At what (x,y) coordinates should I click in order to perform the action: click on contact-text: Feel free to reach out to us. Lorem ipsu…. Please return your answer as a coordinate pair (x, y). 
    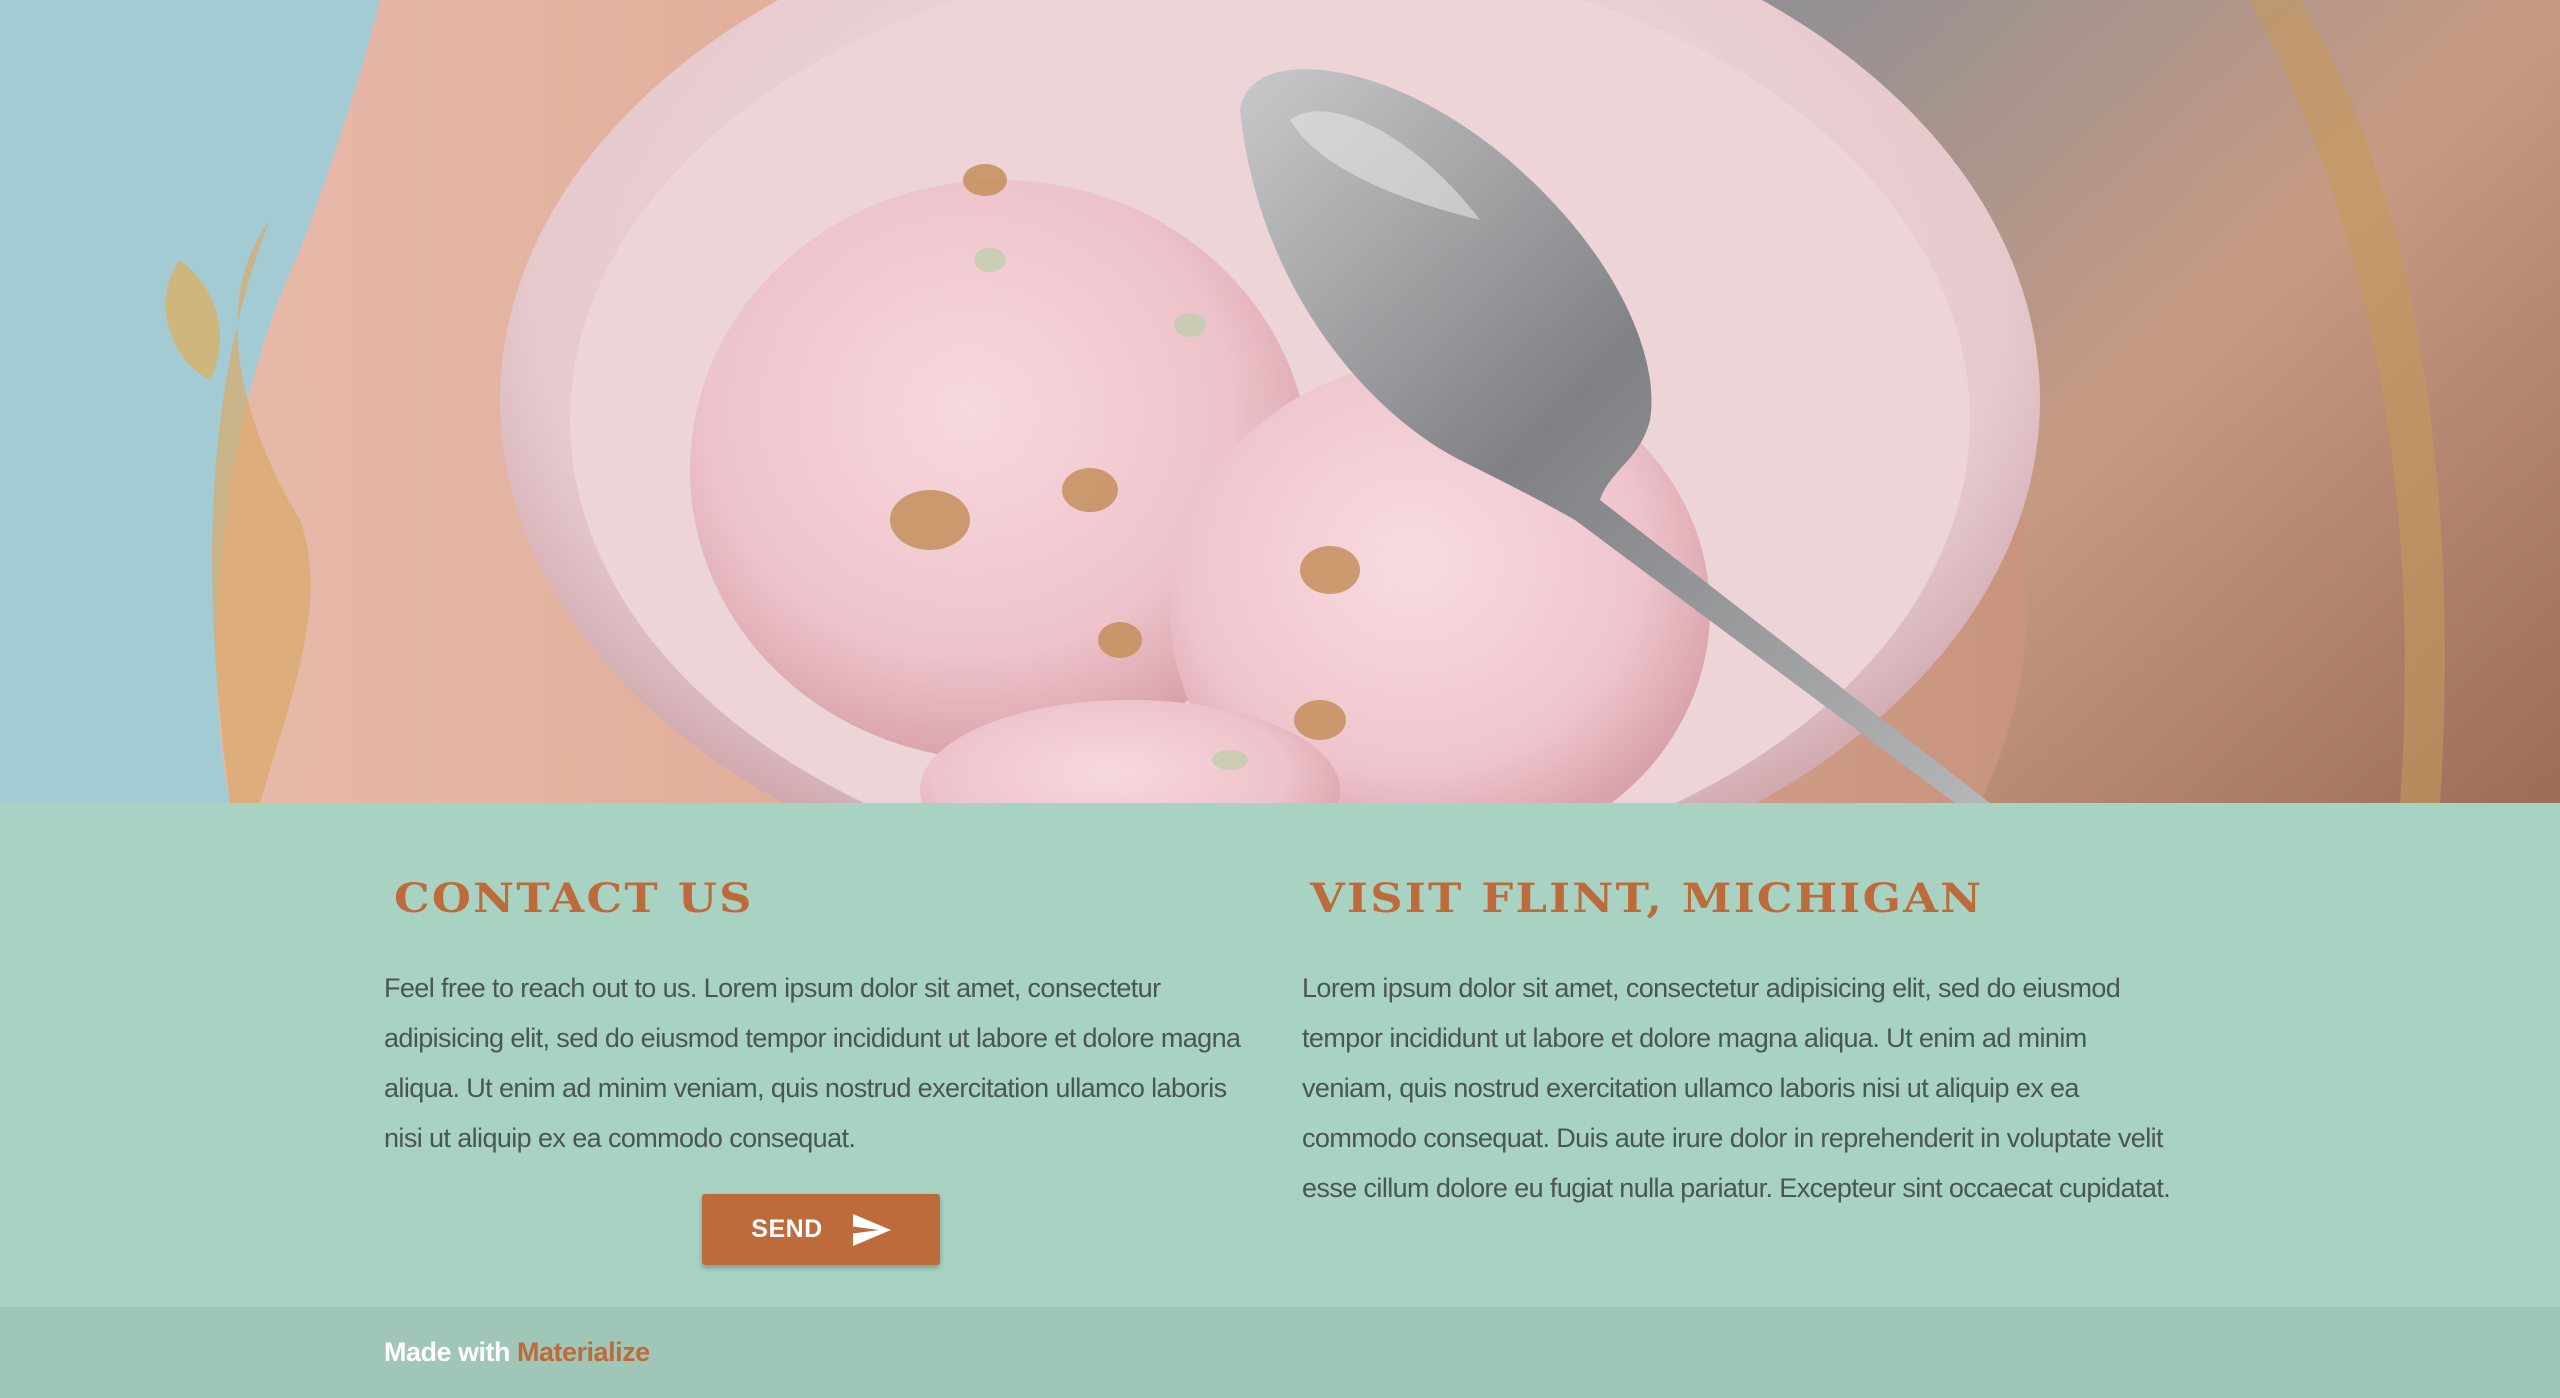
    Looking at the image, I should click on (812, 1063).